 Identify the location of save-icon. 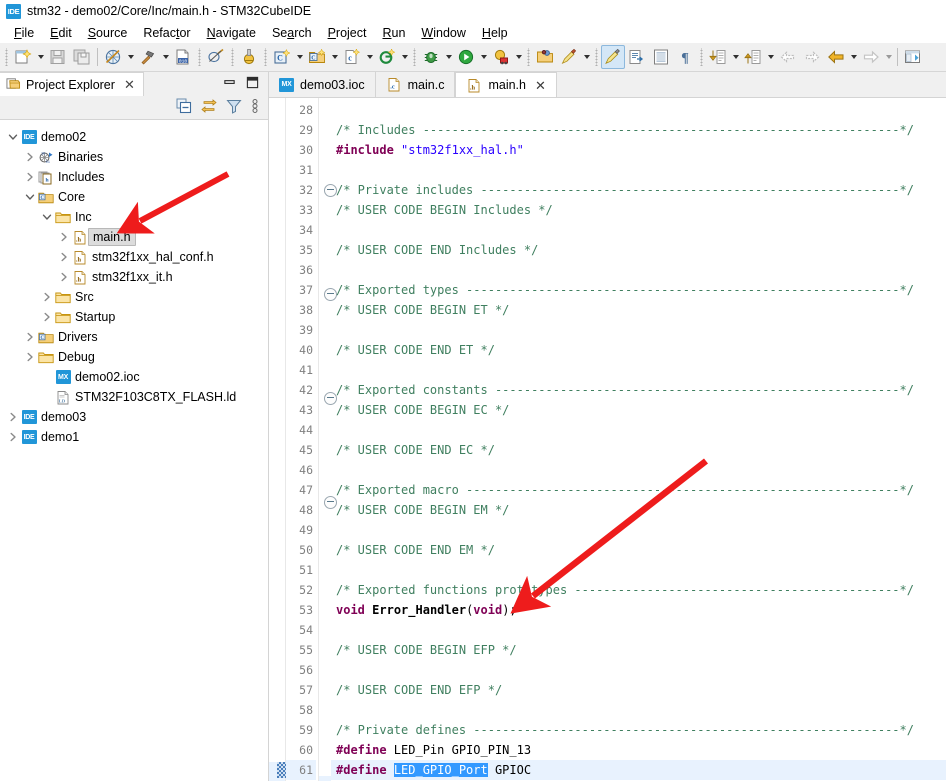
(58, 57).